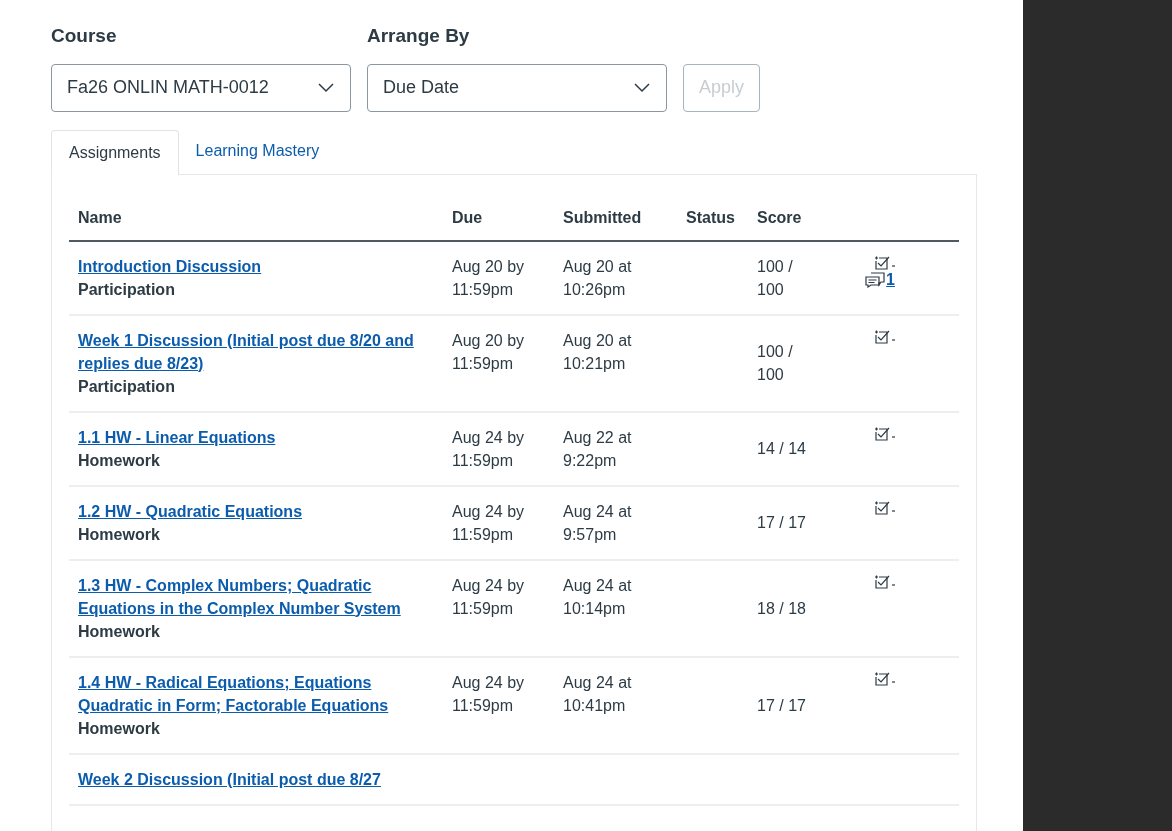 The height and width of the screenshot is (831, 1172). Describe the element at coordinates (419, 36) in the screenshot. I see `arrange-by-label: Arrange By` at that location.